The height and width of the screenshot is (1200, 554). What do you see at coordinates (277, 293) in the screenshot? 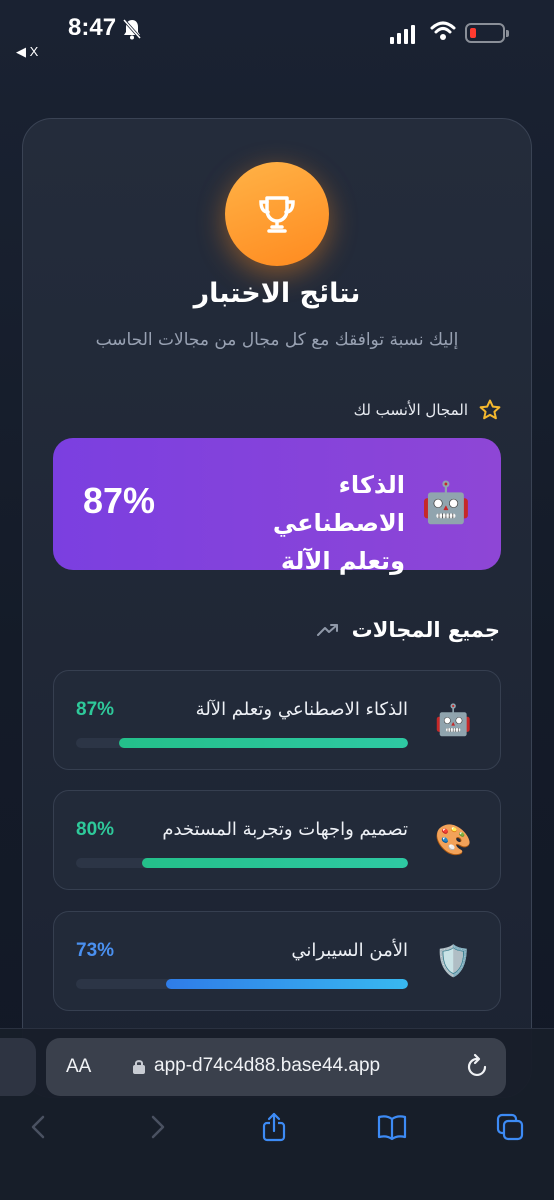
I see `page-title: نتائج الاختبار` at bounding box center [277, 293].